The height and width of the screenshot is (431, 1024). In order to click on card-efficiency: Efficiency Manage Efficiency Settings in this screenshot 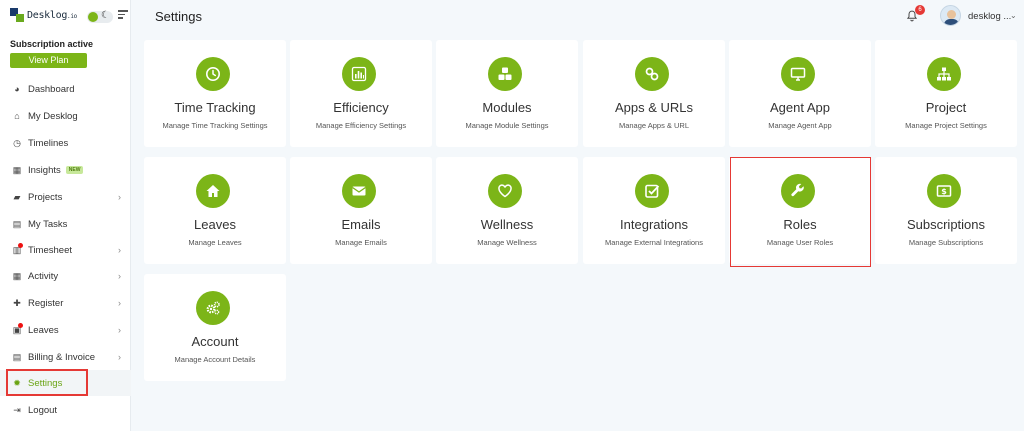, I will do `click(361, 93)`.